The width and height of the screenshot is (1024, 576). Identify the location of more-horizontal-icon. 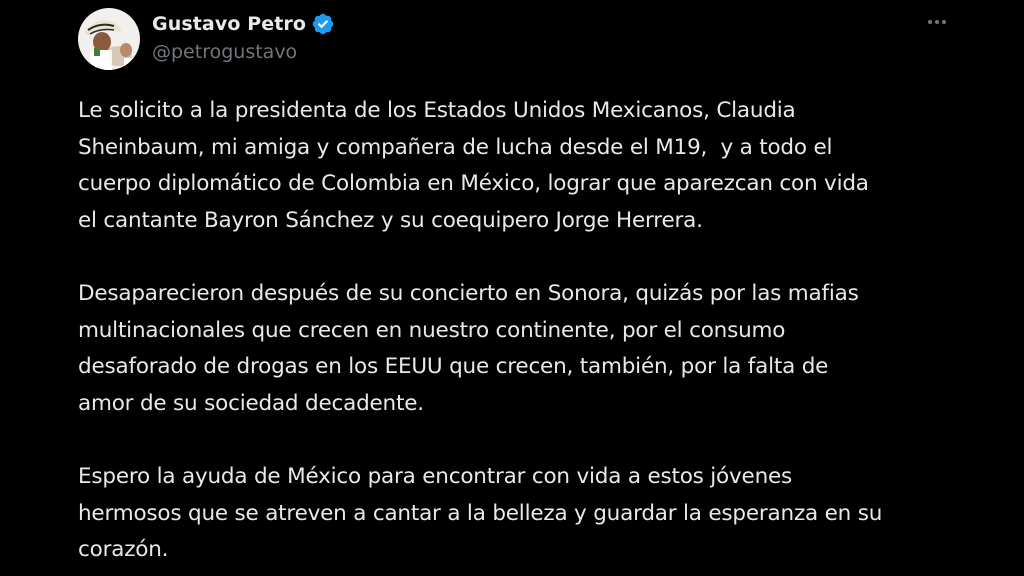
(930, 22).